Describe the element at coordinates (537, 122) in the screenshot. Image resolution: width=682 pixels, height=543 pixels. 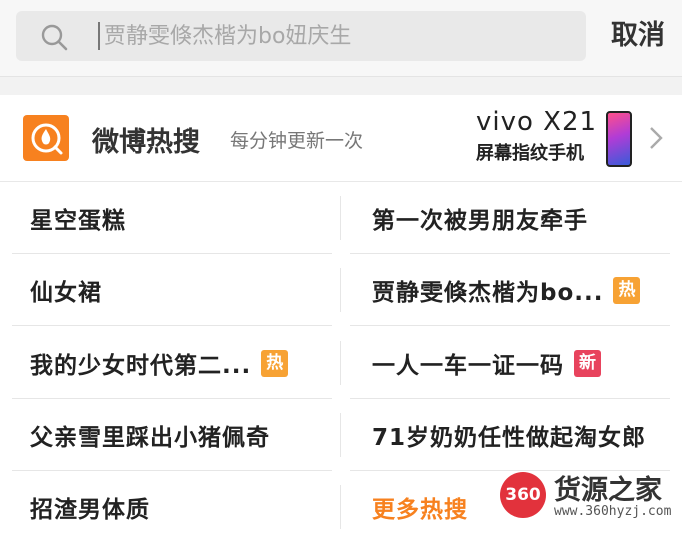
I see `ad-brand: vivo X21` at that location.